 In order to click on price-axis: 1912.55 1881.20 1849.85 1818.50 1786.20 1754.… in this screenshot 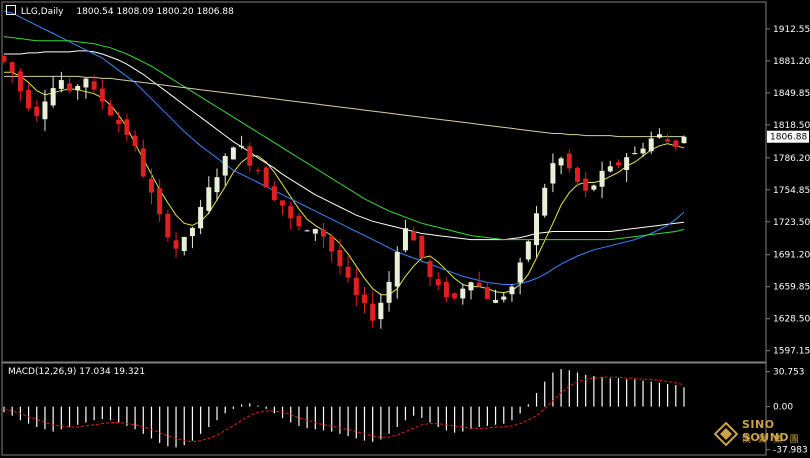, I will do `click(788, 191)`.